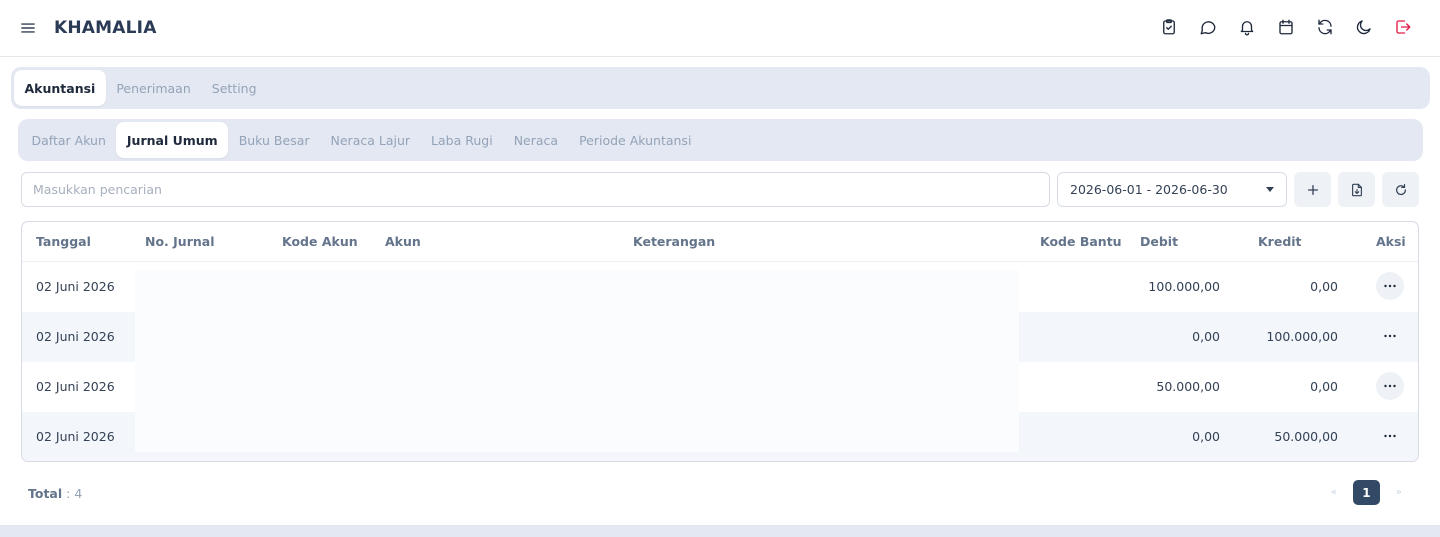 This screenshot has width=1440, height=537. Describe the element at coordinates (674, 241) in the screenshot. I see `col-keterangan: Keterangan` at that location.